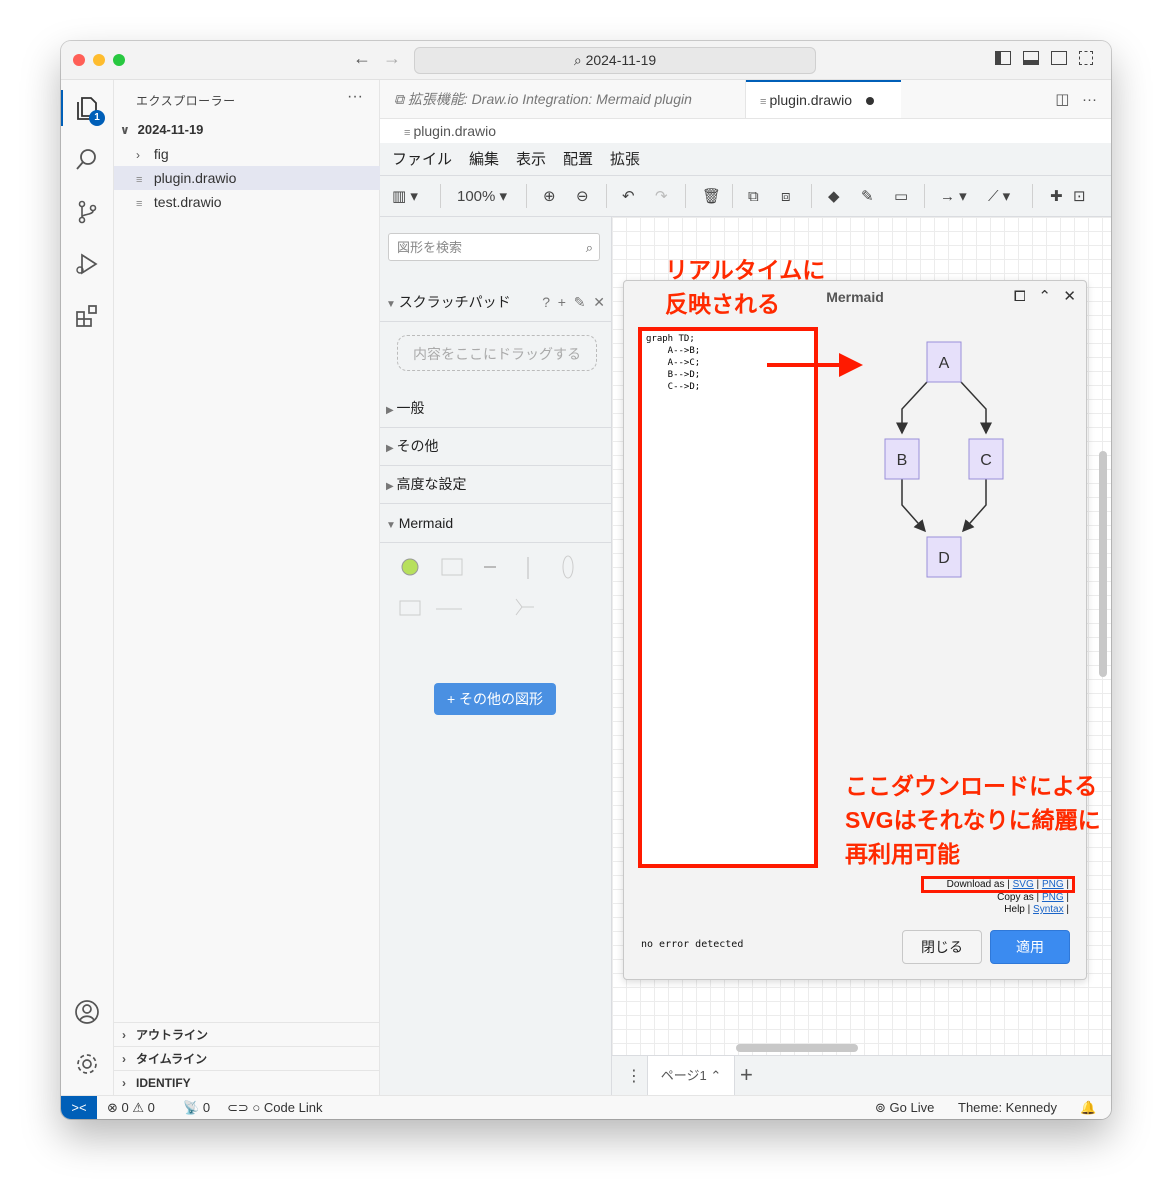 Image resolution: width=1172 pixels, height=1200 pixels. Describe the element at coordinates (786, 196) in the screenshot. I see `to-back-icon: ⧈` at that location.